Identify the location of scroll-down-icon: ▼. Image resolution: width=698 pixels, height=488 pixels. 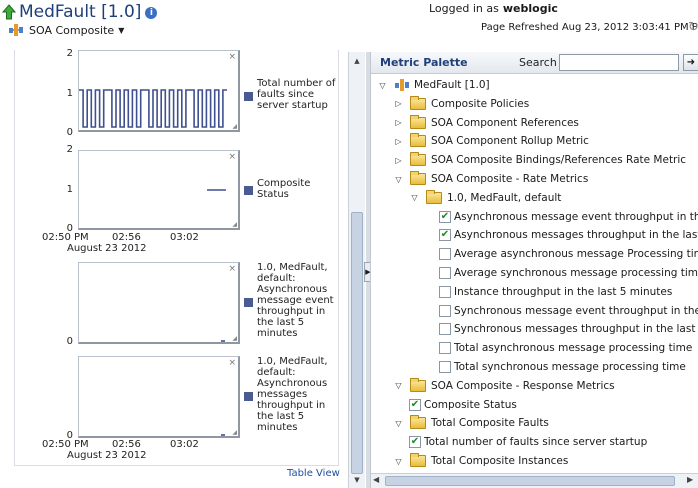
(357, 480).